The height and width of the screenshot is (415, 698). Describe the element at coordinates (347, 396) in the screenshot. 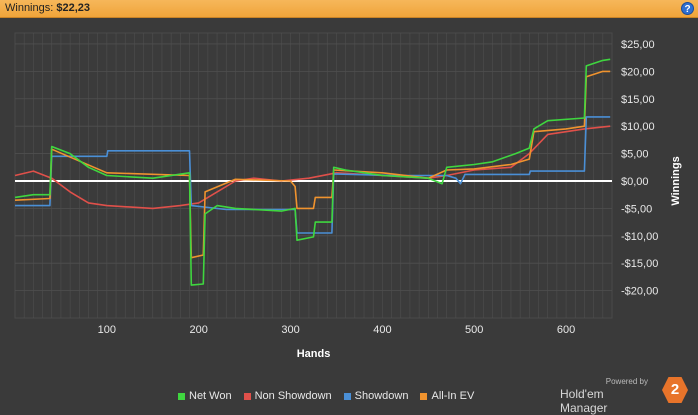

I see `legend-swatch-showdown` at that location.